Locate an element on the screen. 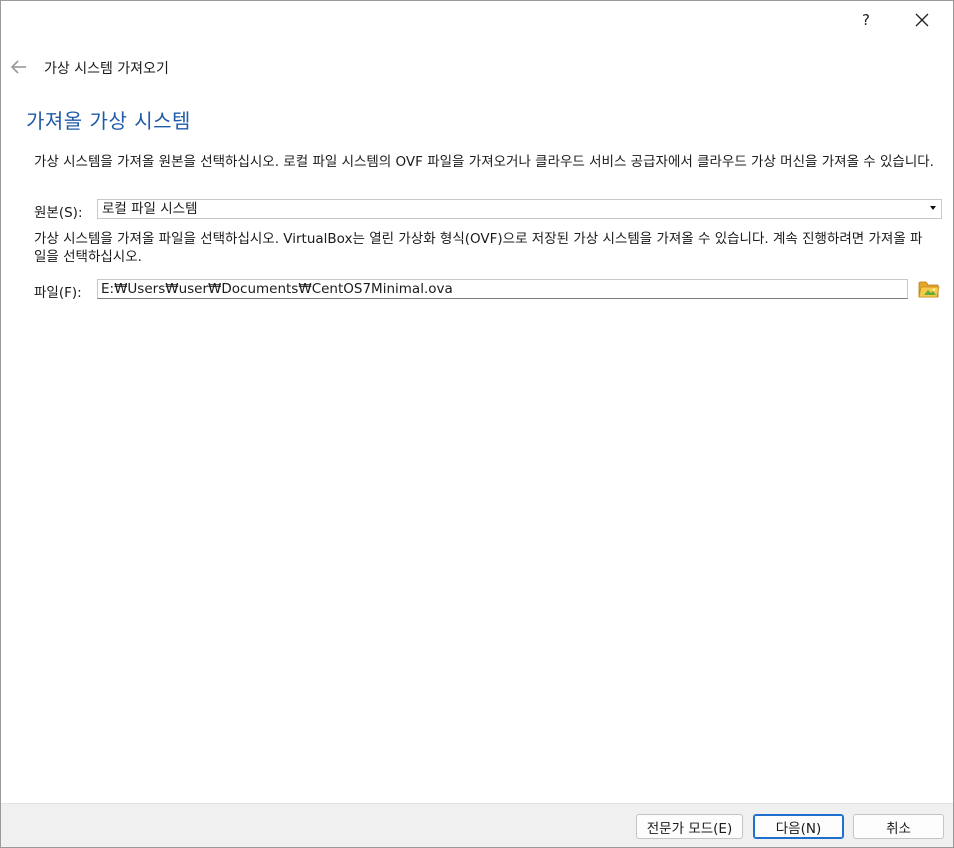  help-button: ? is located at coordinates (866, 20).